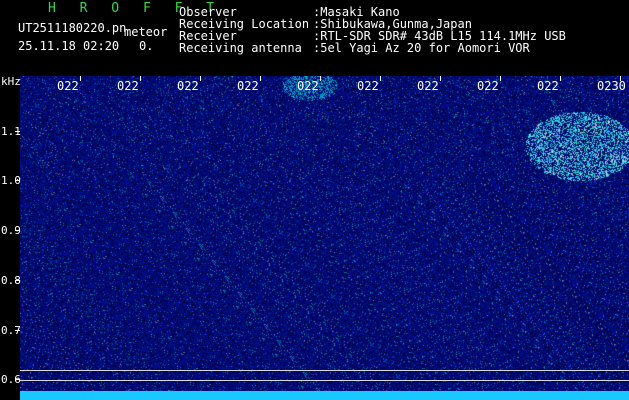 This screenshot has width=629, height=400. What do you see at coordinates (72, 28) in the screenshot?
I see `filename-label: UT2511180220.pn` at bounding box center [72, 28].